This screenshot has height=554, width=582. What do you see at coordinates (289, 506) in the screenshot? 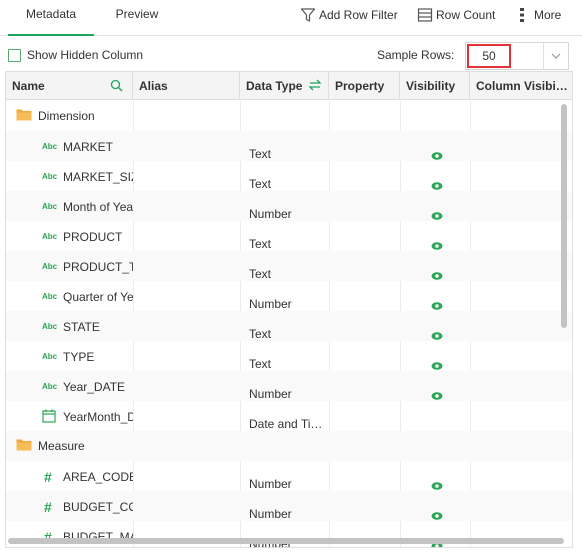
I see `field-row: #BUDGET_COGSNumber` at bounding box center [289, 506].